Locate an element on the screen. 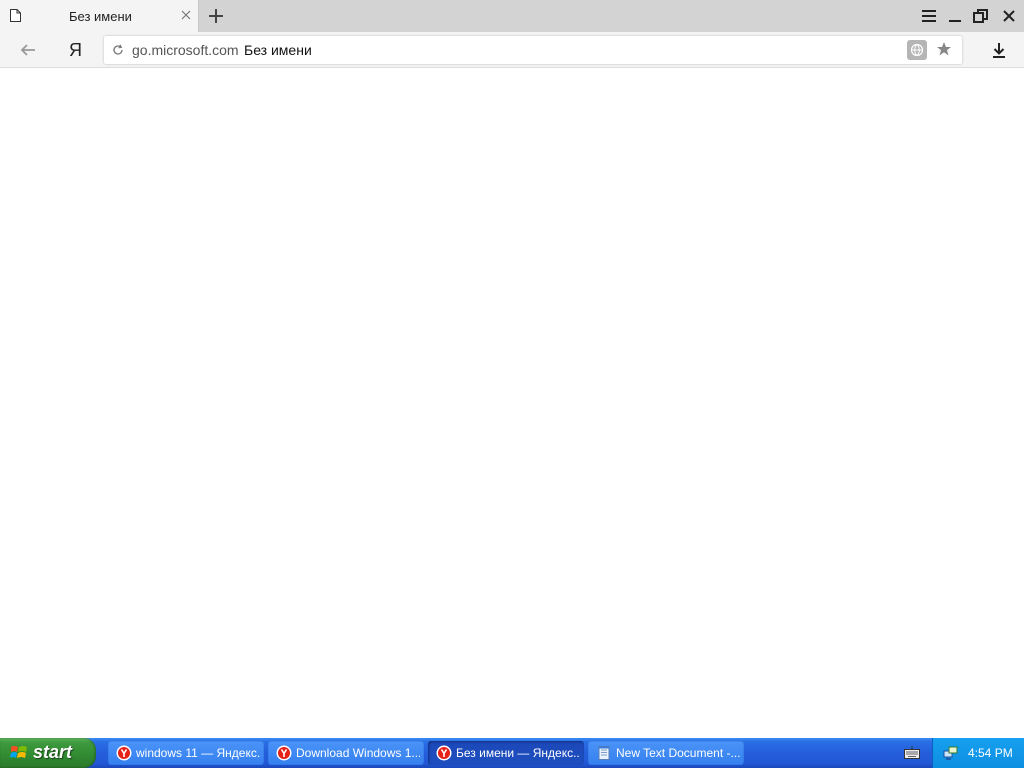 Image resolution: width=1024 pixels, height=768 pixels. translate-icon is located at coordinates (917, 50).